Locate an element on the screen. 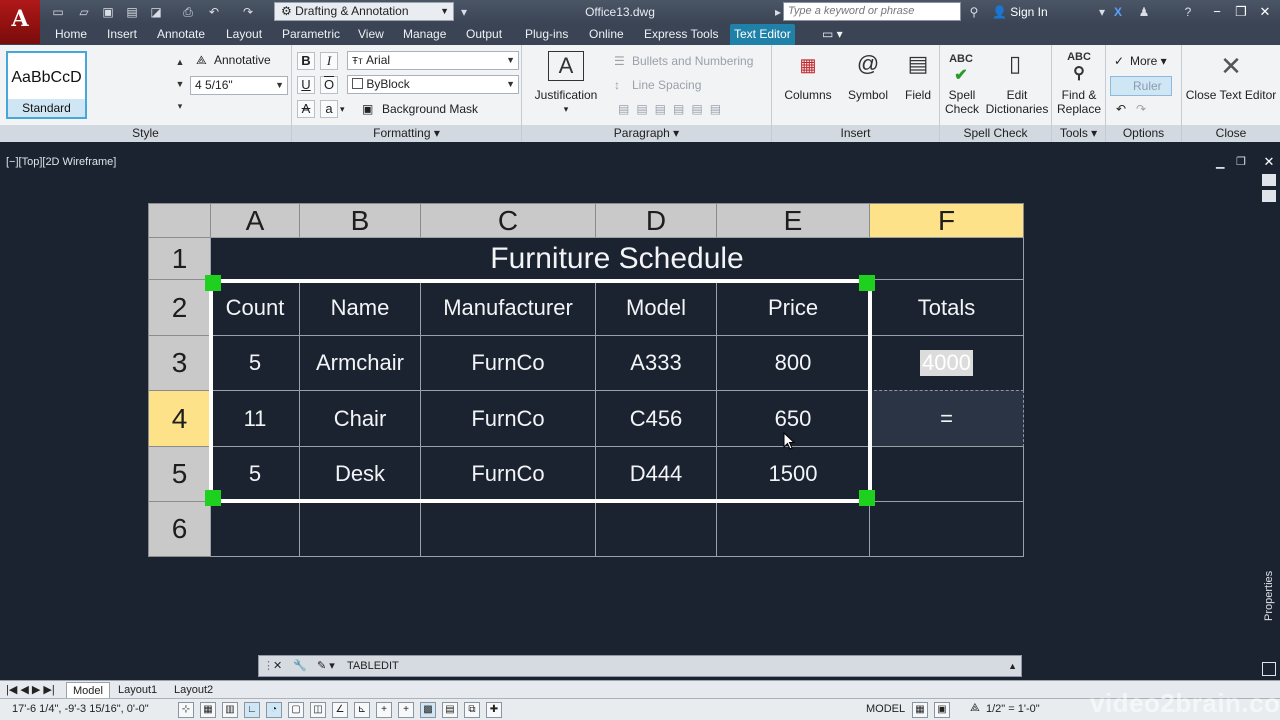  table-header-cell: Count is located at coordinates (255, 307).